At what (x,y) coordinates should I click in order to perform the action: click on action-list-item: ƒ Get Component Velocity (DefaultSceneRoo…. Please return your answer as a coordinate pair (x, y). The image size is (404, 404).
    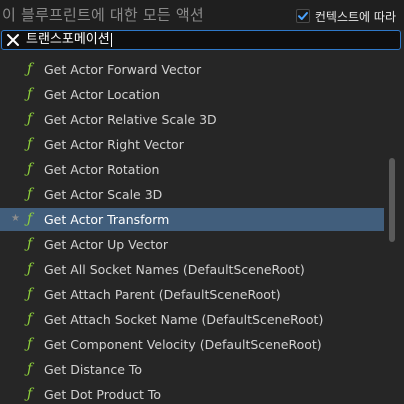
    Looking at the image, I should click on (192, 344).